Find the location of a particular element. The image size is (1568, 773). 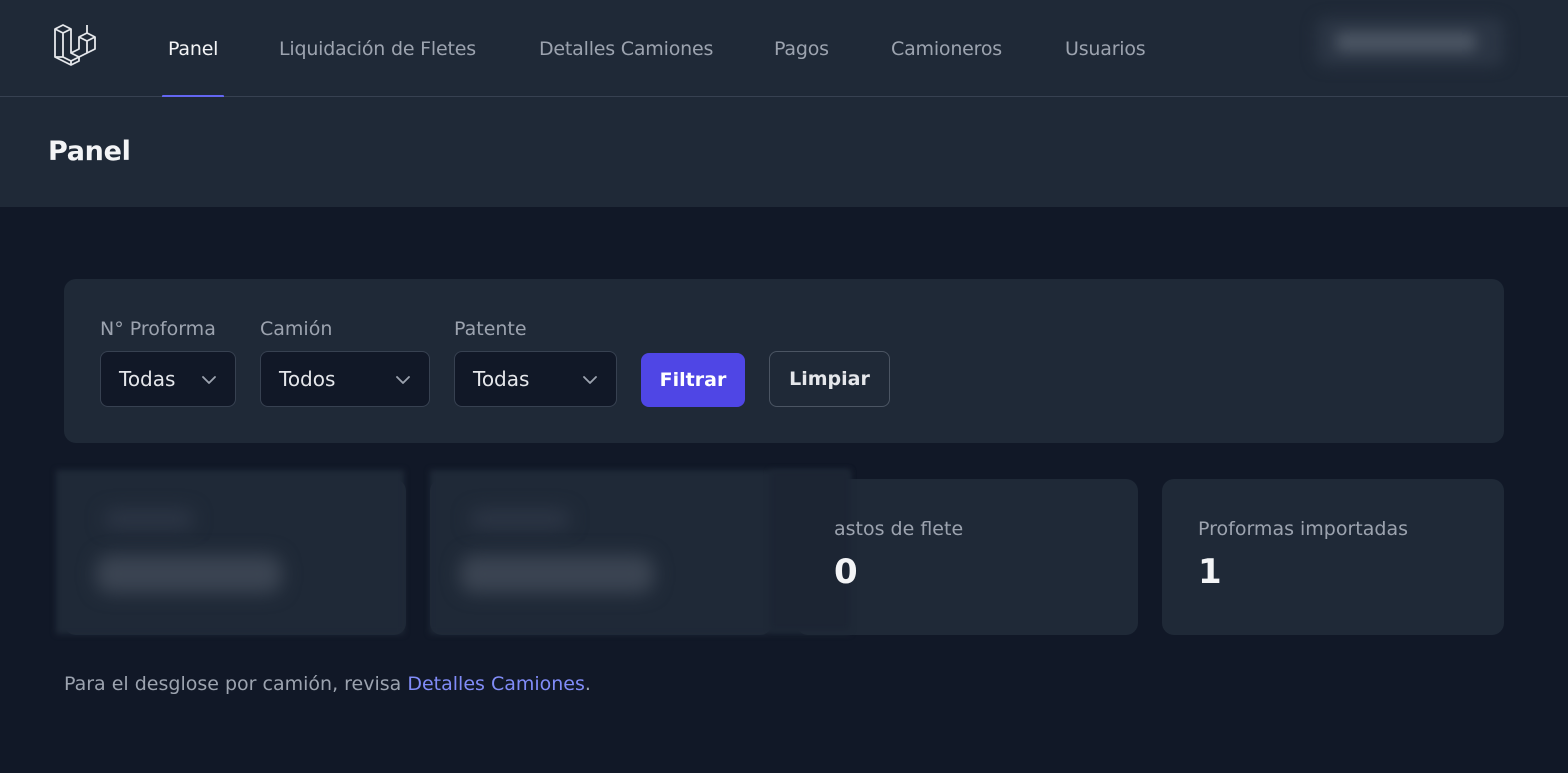

nav-pagos: Pagos is located at coordinates (801, 48).